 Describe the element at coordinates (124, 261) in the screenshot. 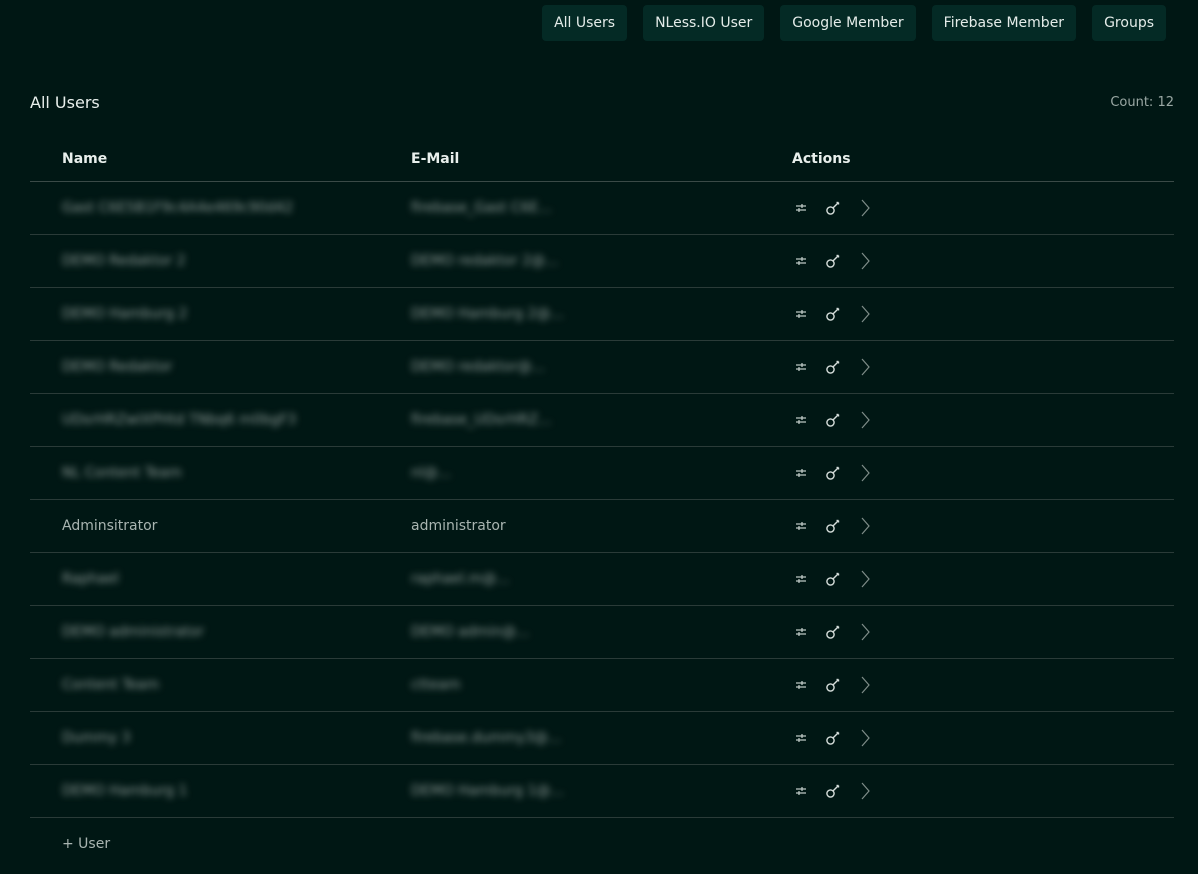

I see `user-name: DEMO Redaktor 2` at that location.